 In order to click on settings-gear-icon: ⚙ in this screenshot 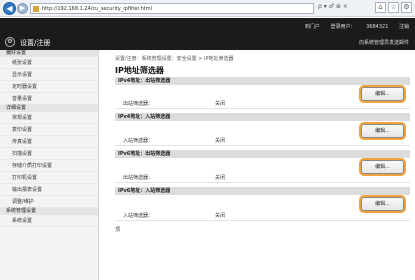, I will do `click(10, 42)`.